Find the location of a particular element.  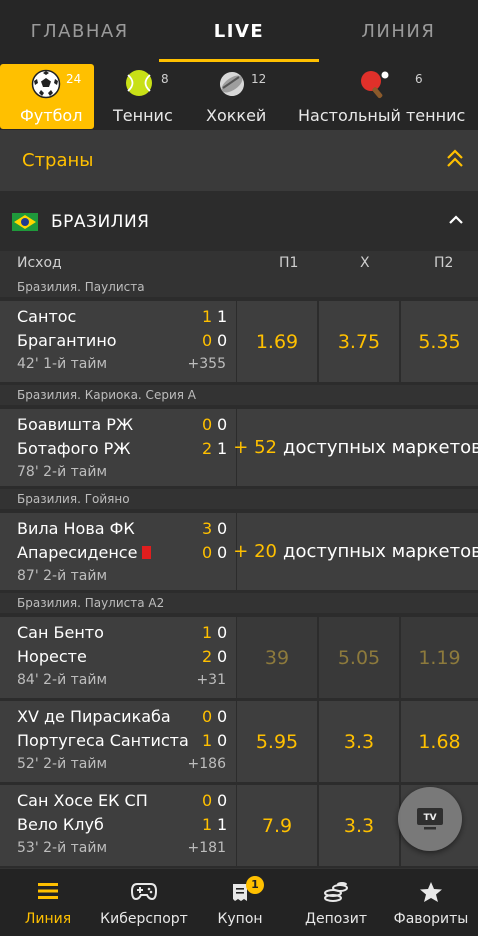

odd-p1: 1.69 is located at coordinates (277, 341).